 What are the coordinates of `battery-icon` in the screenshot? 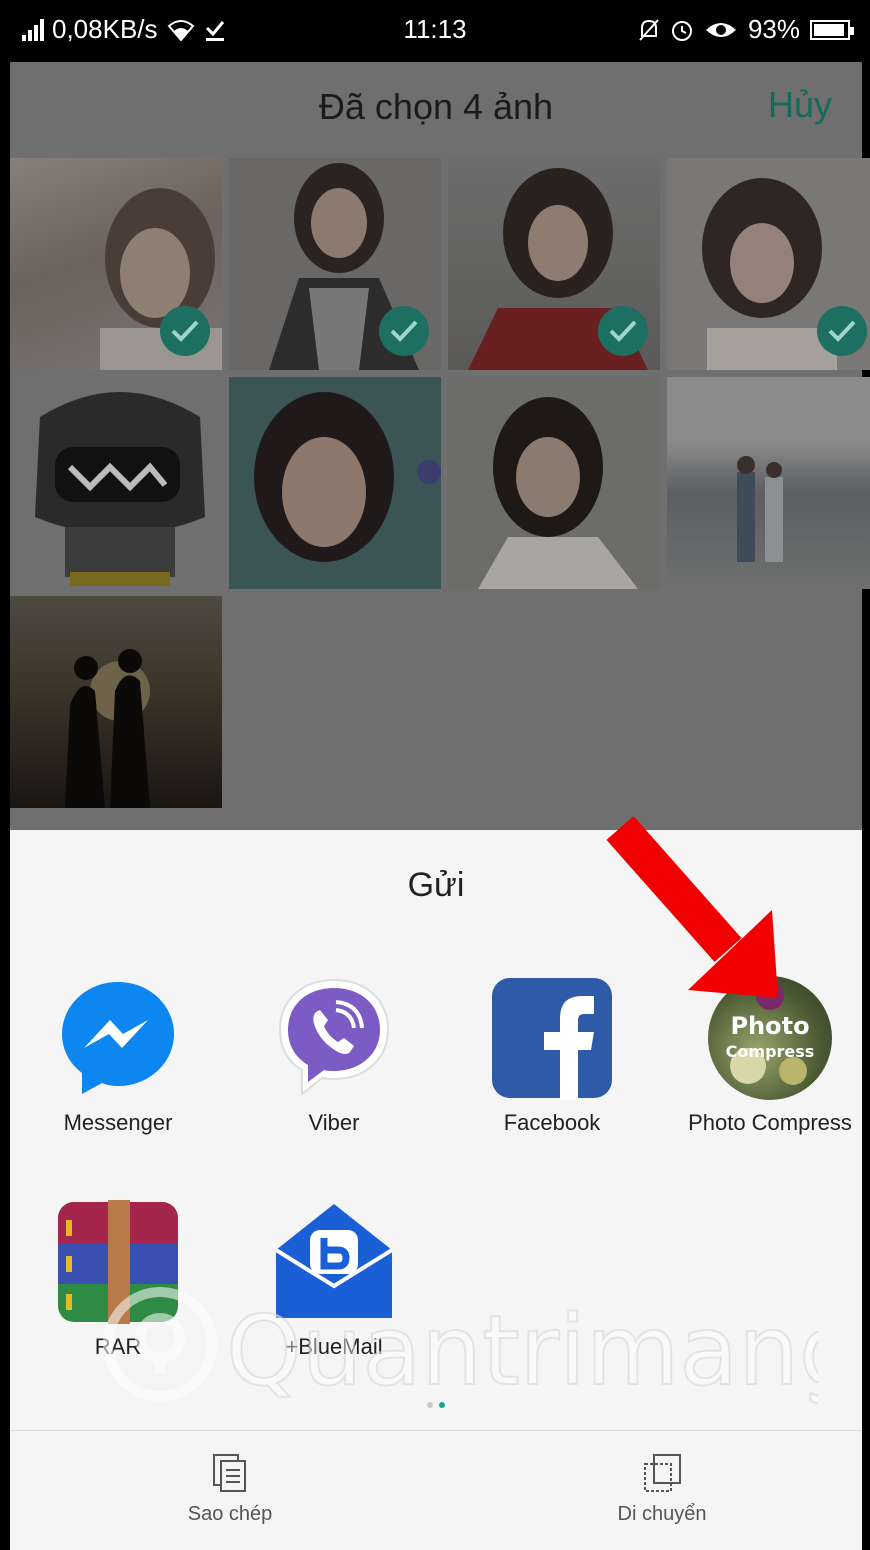 It's located at (832, 29).